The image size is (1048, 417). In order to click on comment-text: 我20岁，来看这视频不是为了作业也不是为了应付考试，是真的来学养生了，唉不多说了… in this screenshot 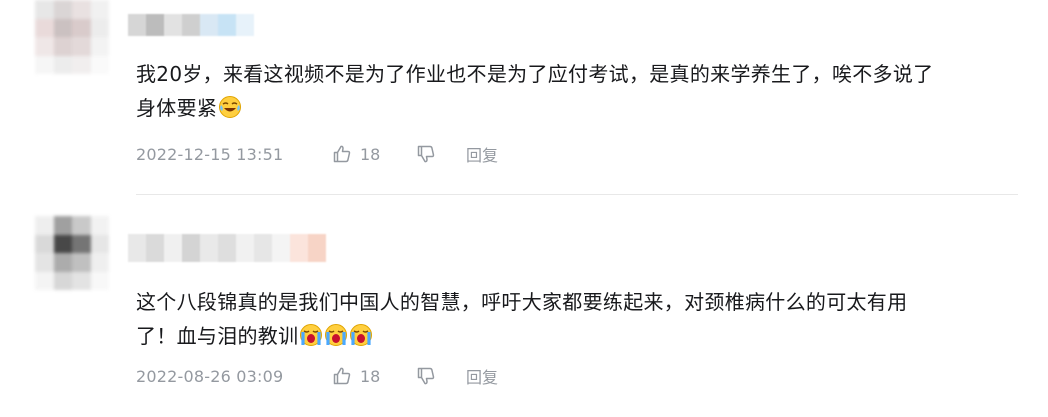, I will do `click(576, 91)`.